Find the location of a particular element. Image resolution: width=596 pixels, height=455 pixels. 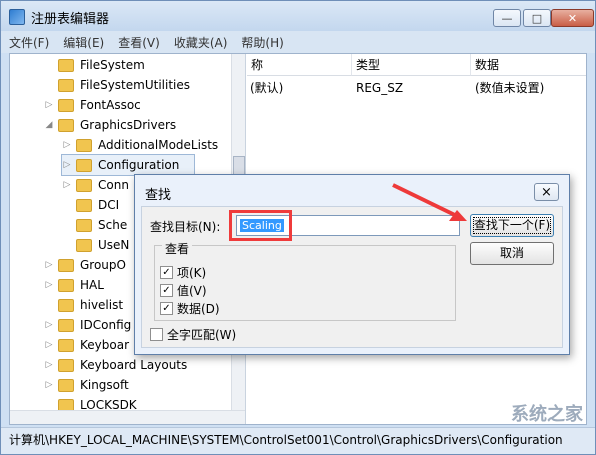

column-header-data: 数据 is located at coordinates (528, 65).